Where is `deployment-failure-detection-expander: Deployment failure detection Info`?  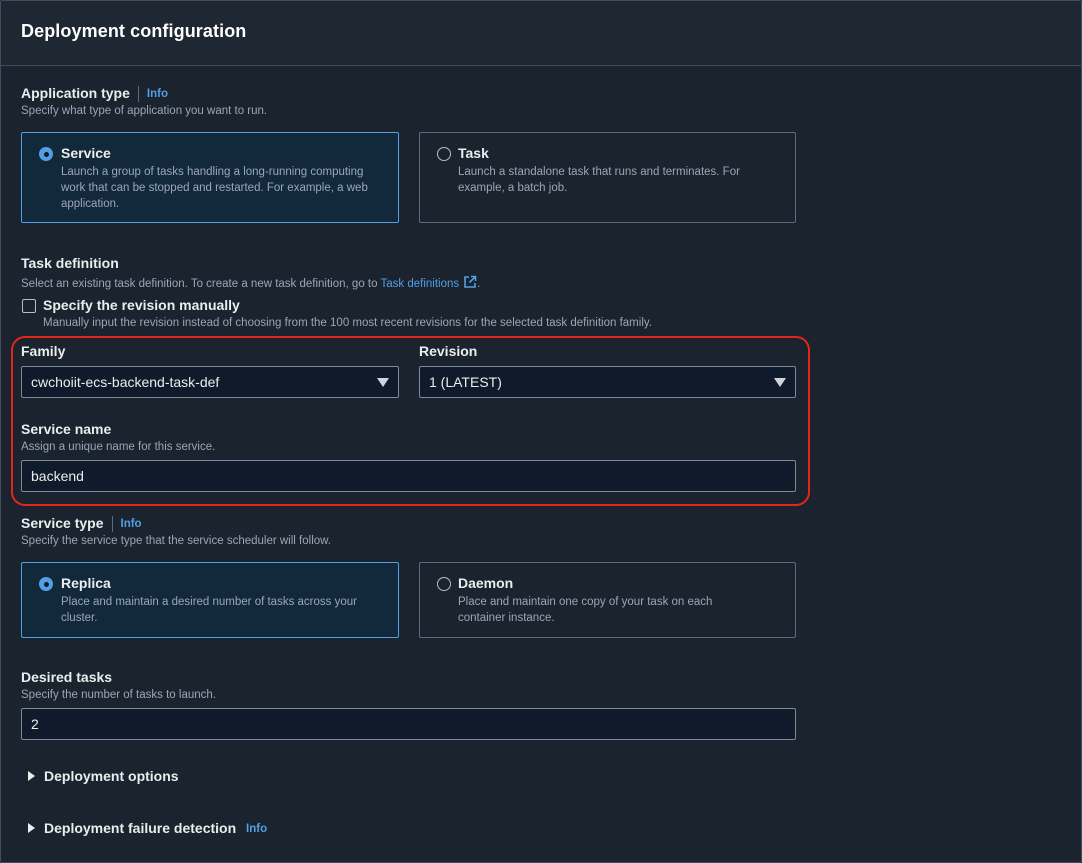
deployment-failure-detection-expander: Deployment failure detection Info is located at coordinates (155, 828).